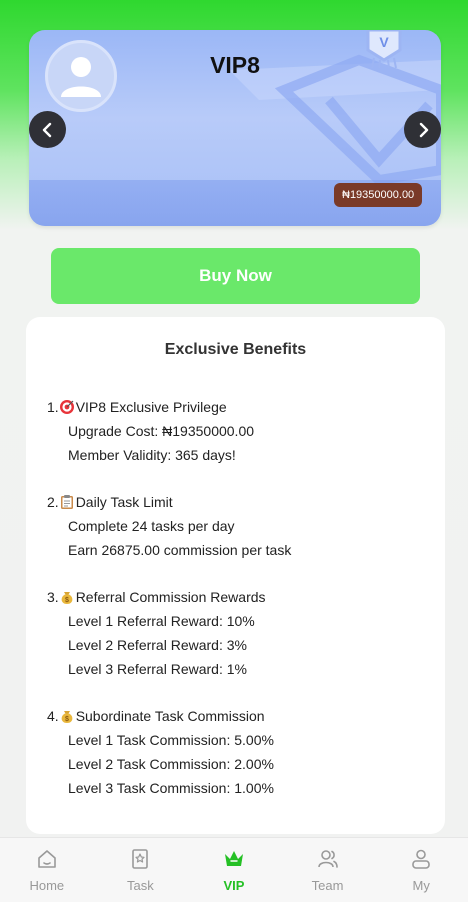 Image resolution: width=468 pixels, height=902 pixels. What do you see at coordinates (124, 502) in the screenshot?
I see `benefit-label: Daily Task Limit` at bounding box center [124, 502].